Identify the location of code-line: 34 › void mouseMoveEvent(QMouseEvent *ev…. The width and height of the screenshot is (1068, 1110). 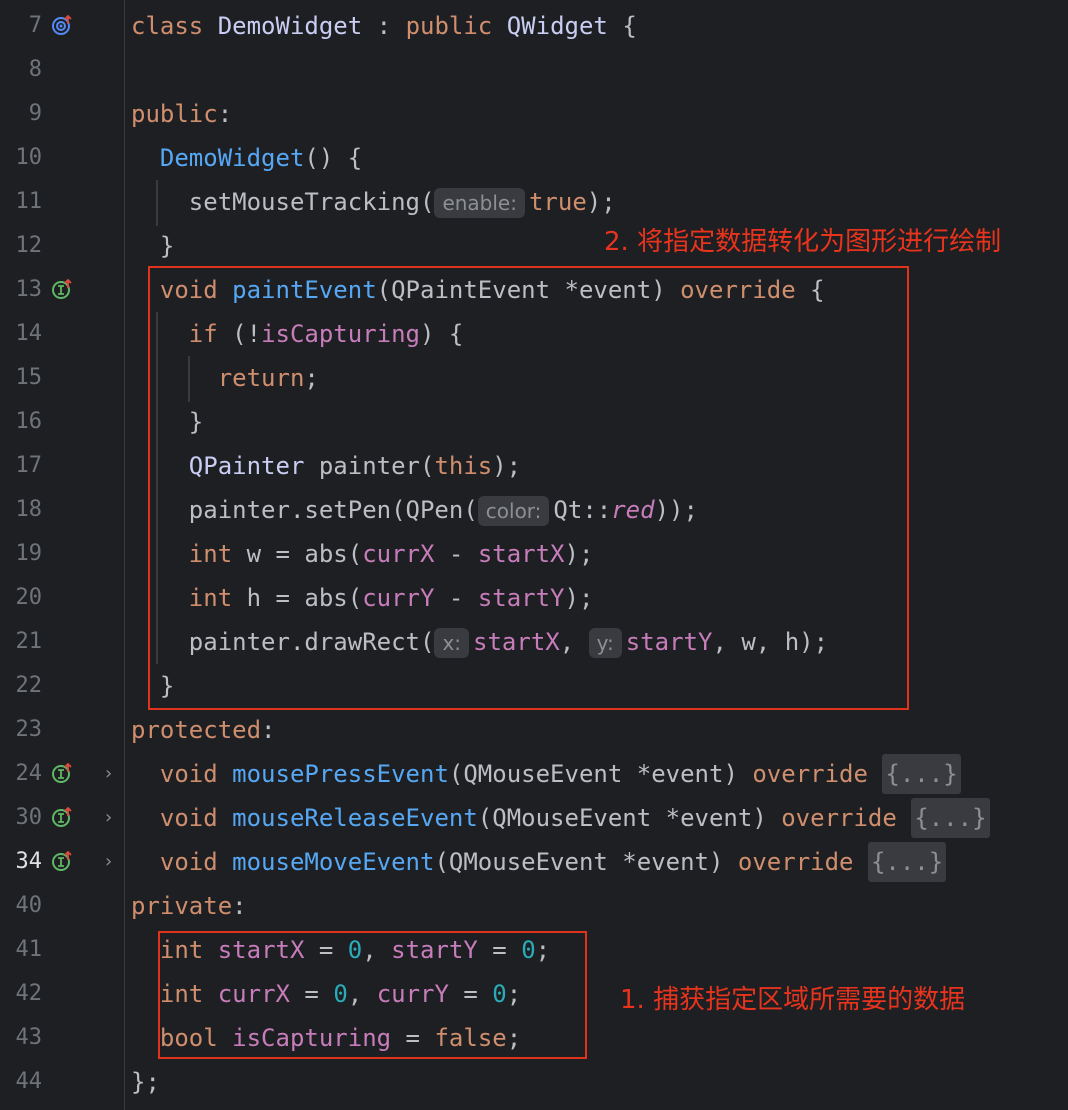
(534, 862).